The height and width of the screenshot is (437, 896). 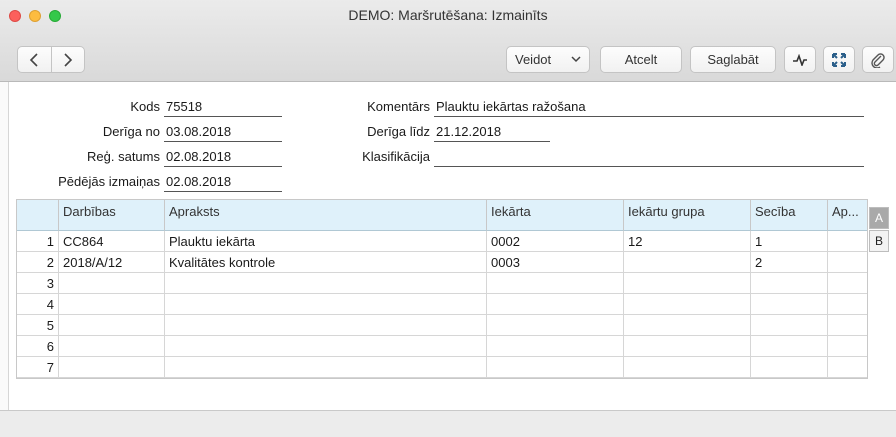 What do you see at coordinates (839, 59) in the screenshot?
I see `expand-button` at bounding box center [839, 59].